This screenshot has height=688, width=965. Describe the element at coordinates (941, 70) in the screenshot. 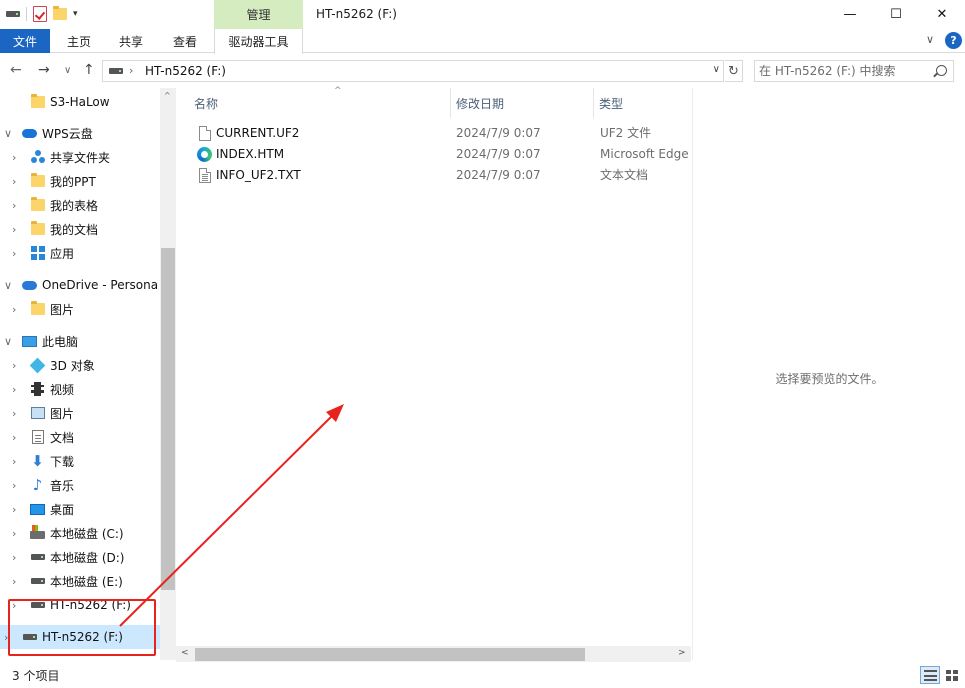

I see `search-icon` at that location.